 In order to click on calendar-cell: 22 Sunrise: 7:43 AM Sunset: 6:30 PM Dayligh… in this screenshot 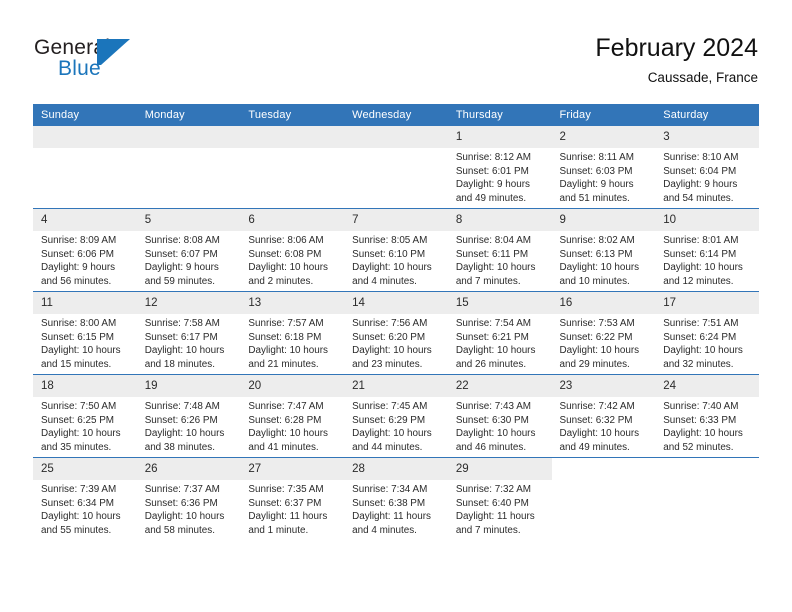, I will do `click(499, 416)`.